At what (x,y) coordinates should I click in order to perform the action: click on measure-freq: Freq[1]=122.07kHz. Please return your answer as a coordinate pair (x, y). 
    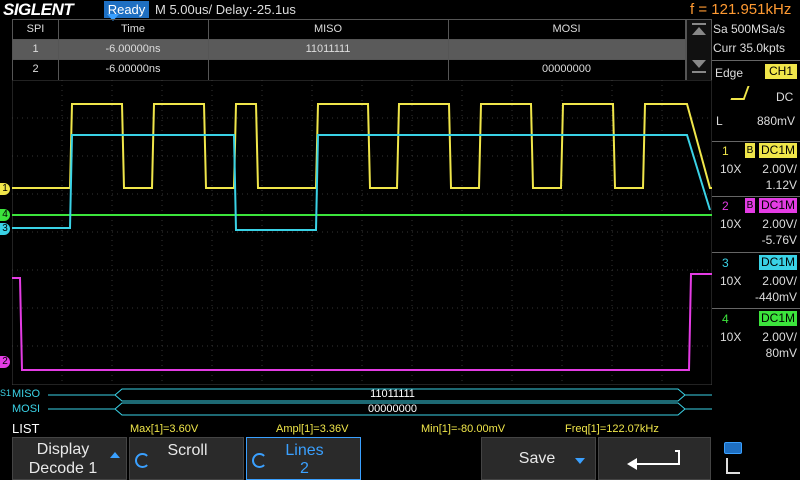
    Looking at the image, I should click on (612, 429).